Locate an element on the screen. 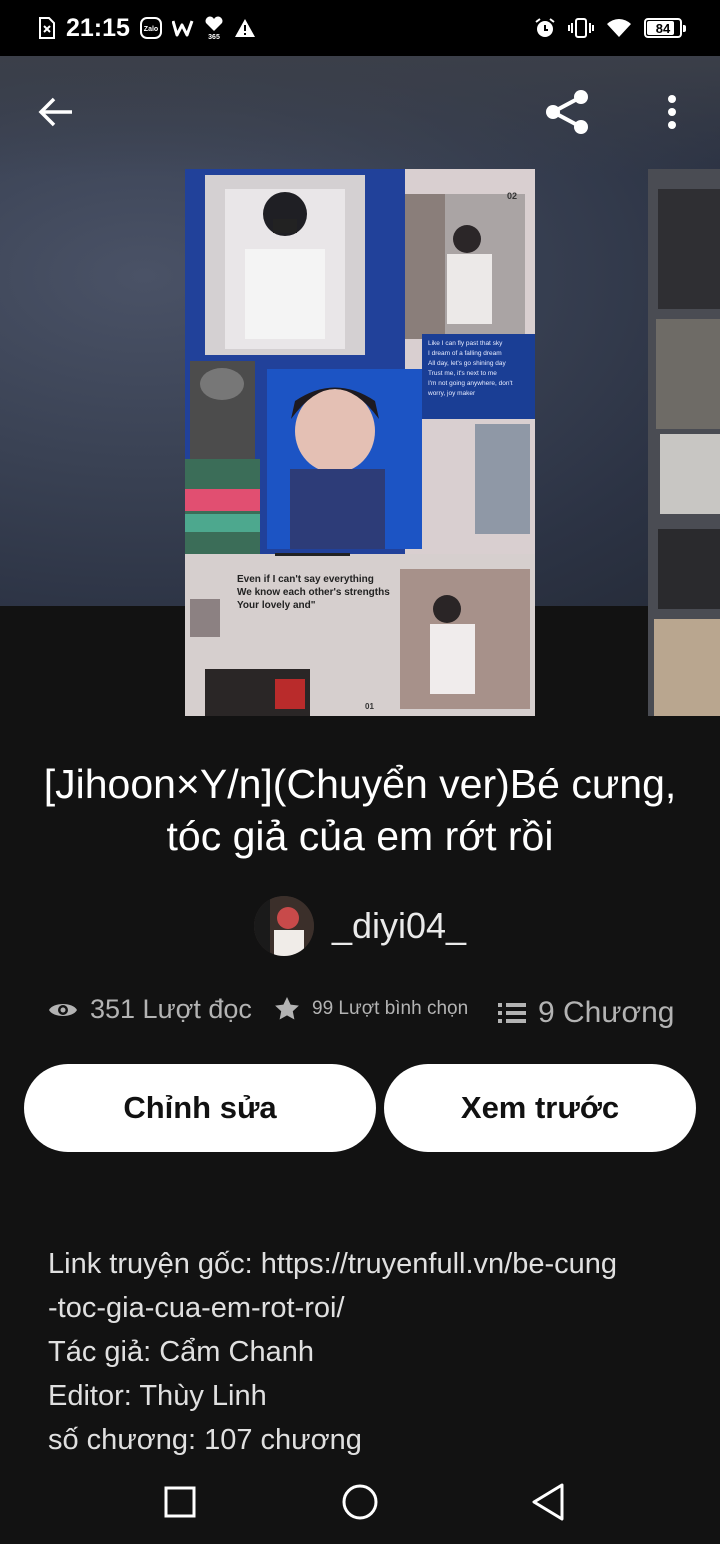 The width and height of the screenshot is (720, 1544). svg-text: Zalo is located at coordinates (151, 29).